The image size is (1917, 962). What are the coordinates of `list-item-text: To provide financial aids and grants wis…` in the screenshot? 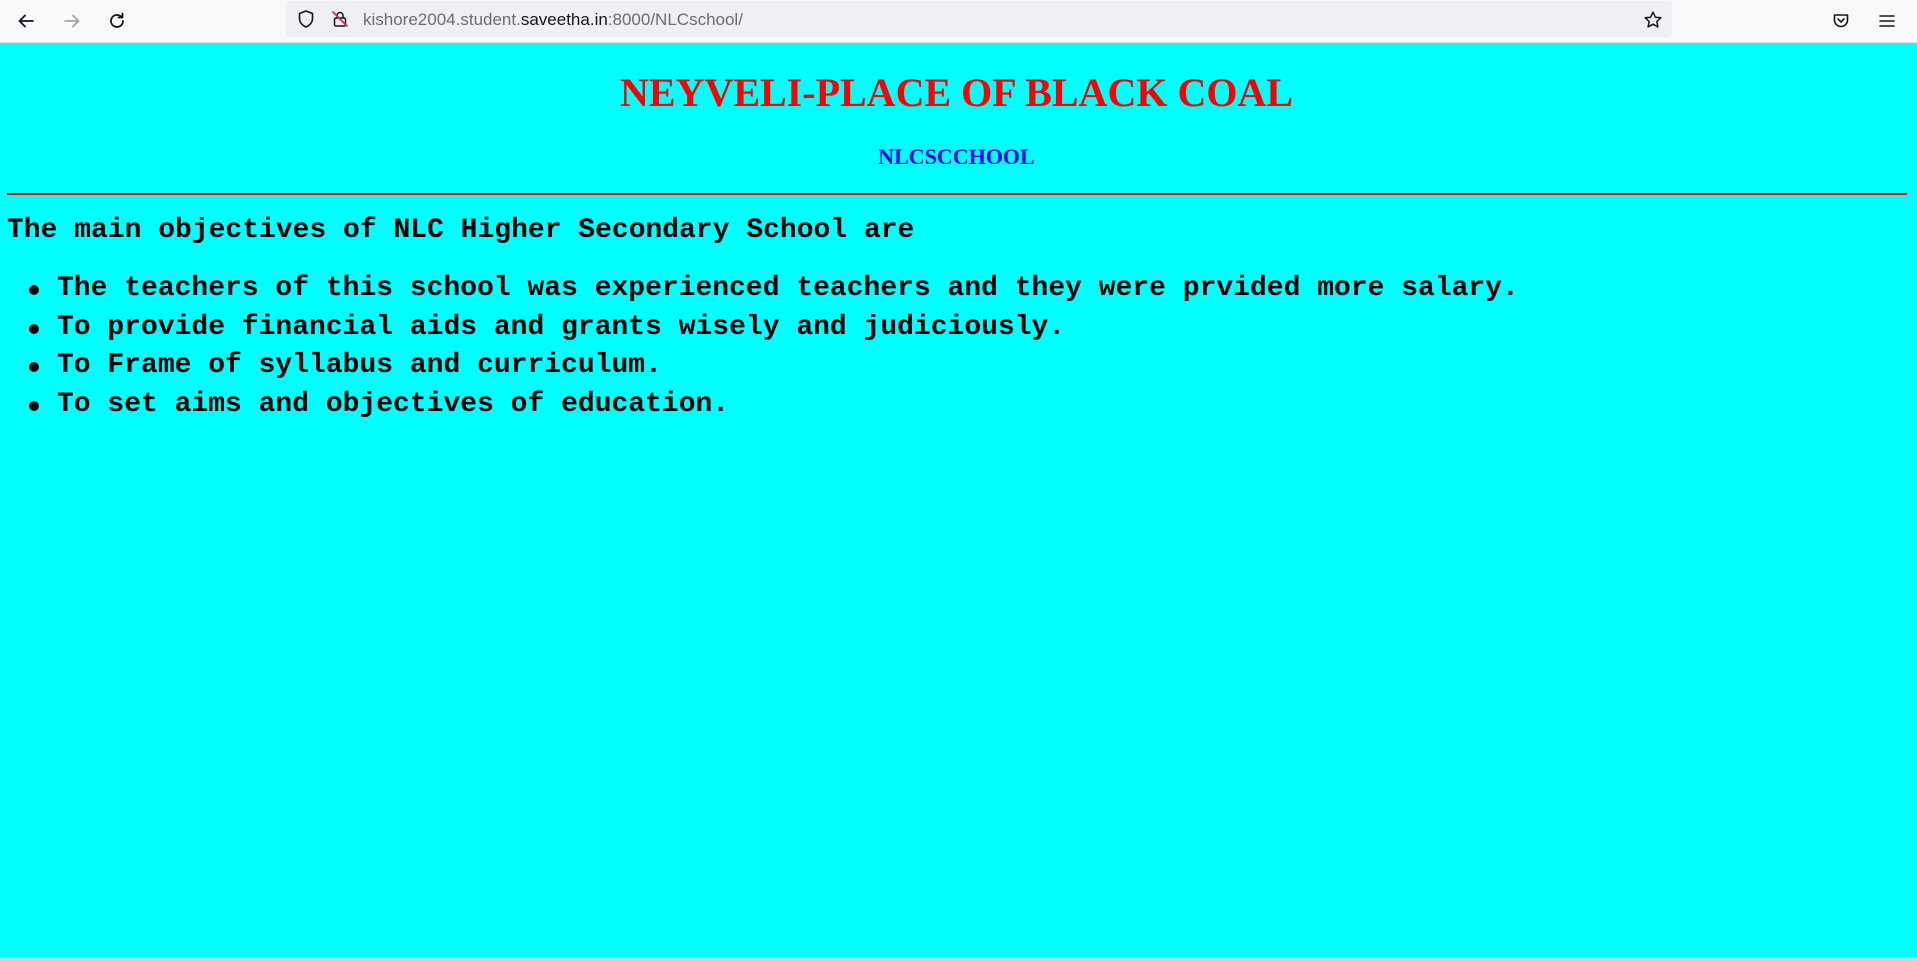 It's located at (561, 327).